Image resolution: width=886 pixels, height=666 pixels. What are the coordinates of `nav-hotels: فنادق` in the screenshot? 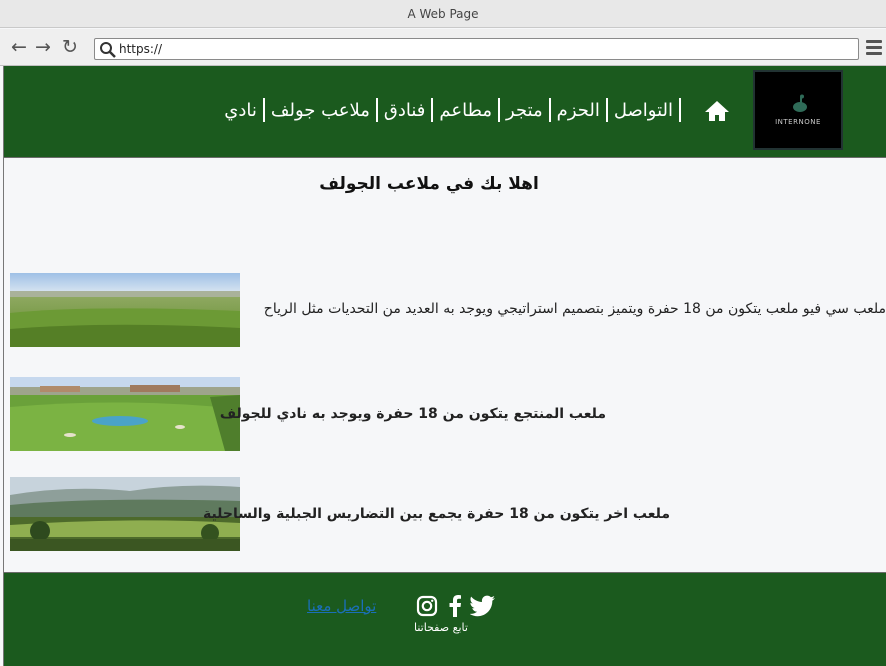 It's located at (405, 110).